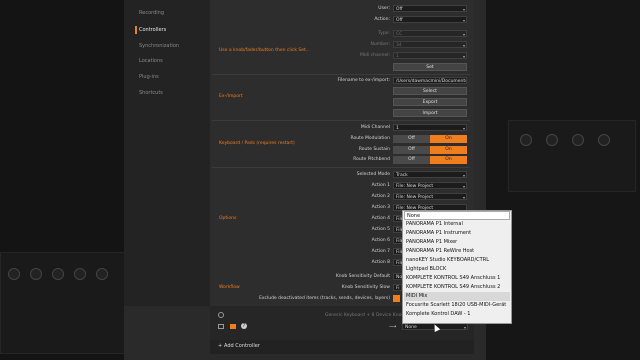  Describe the element at coordinates (380, 44) in the screenshot. I see `number-label: Number:` at that location.